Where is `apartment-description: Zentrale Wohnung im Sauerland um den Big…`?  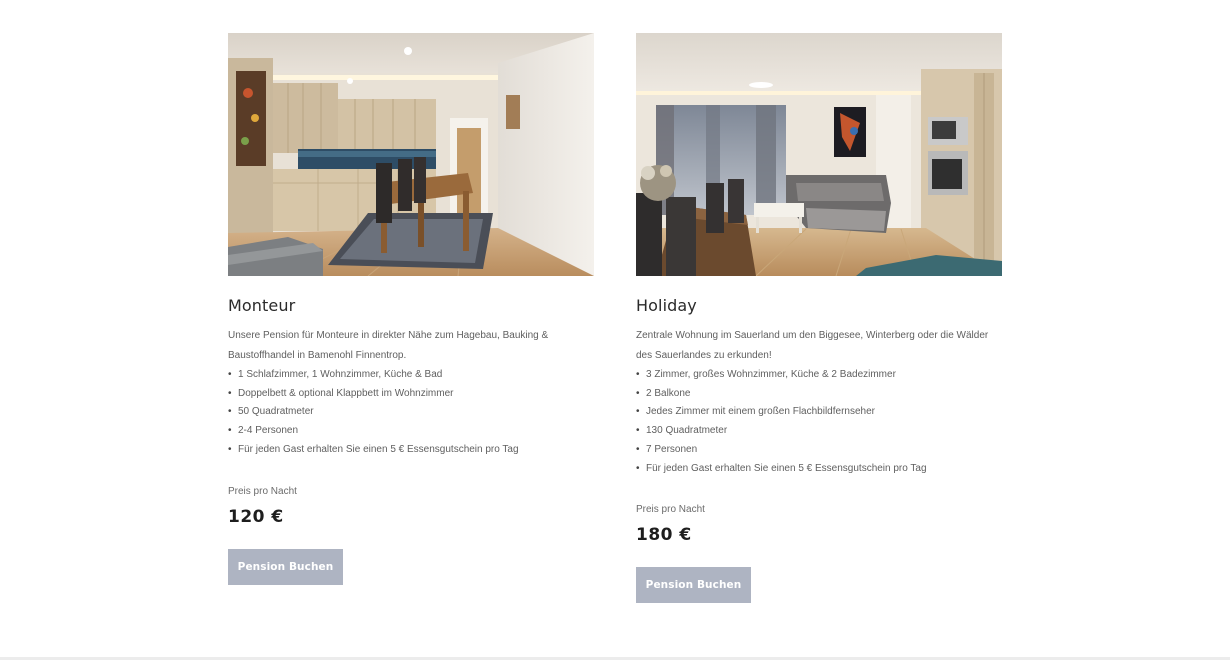
apartment-description: Zentrale Wohnung im Sauerland um den Big… is located at coordinates (812, 345).